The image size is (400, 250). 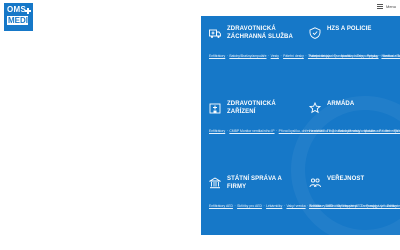 I want to click on ambulance-icon, so click(x=215, y=33).